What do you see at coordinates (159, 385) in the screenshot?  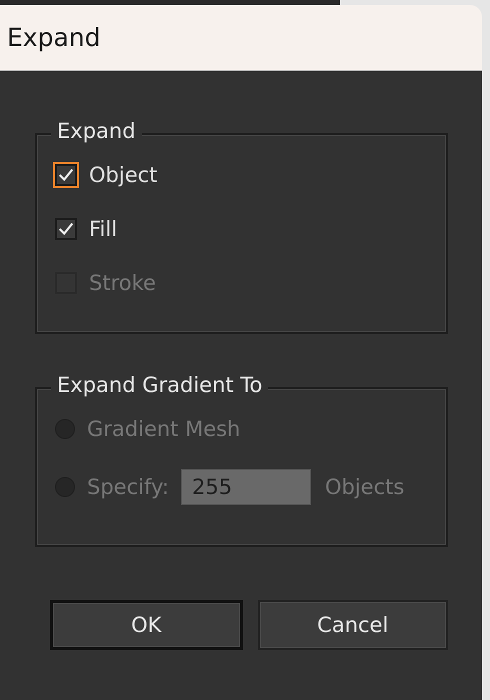 I see `group-title: Expand Gradient To` at bounding box center [159, 385].